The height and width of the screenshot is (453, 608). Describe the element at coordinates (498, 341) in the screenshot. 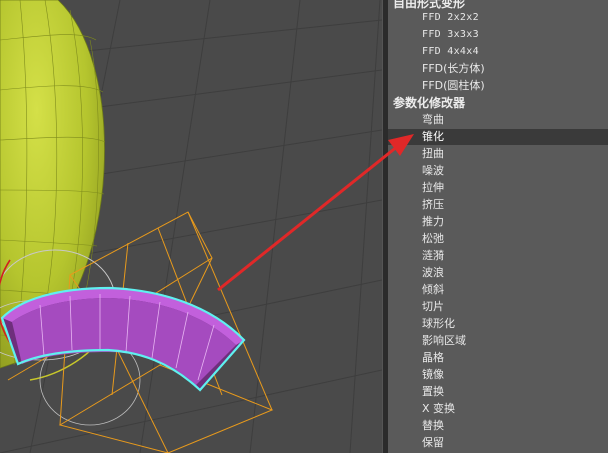

I see `menu-item-affect-region: 影响区域` at that location.